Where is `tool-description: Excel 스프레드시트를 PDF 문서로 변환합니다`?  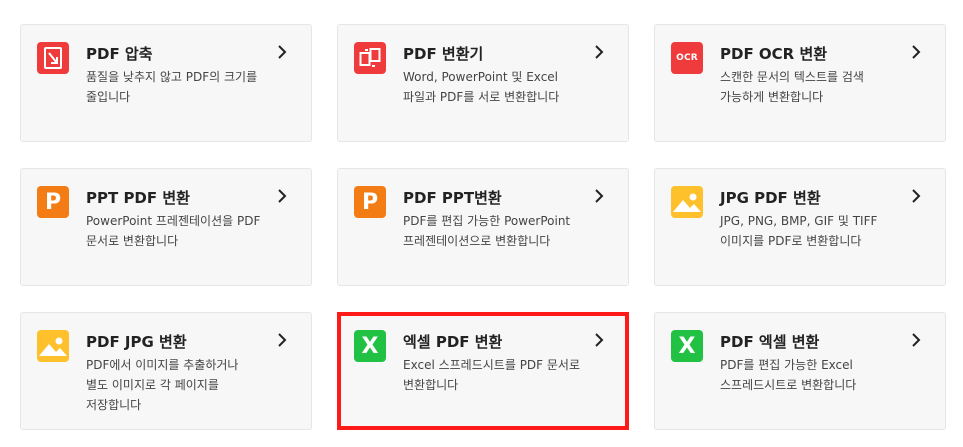
tool-description: Excel 스프레드시트를 PDF 문서로 변환합니다 is located at coordinates (492, 375).